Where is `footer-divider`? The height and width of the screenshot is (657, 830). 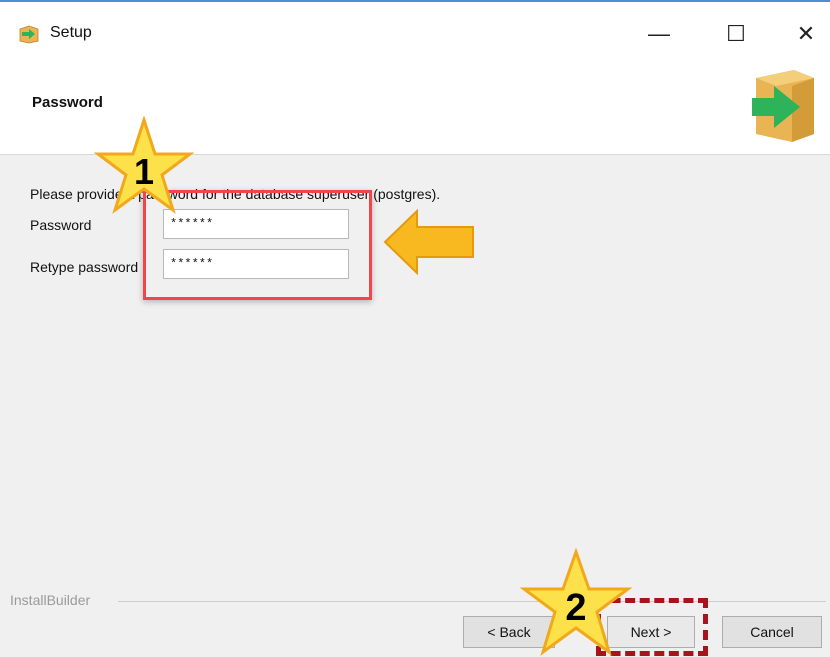
footer-divider is located at coordinates (472, 601).